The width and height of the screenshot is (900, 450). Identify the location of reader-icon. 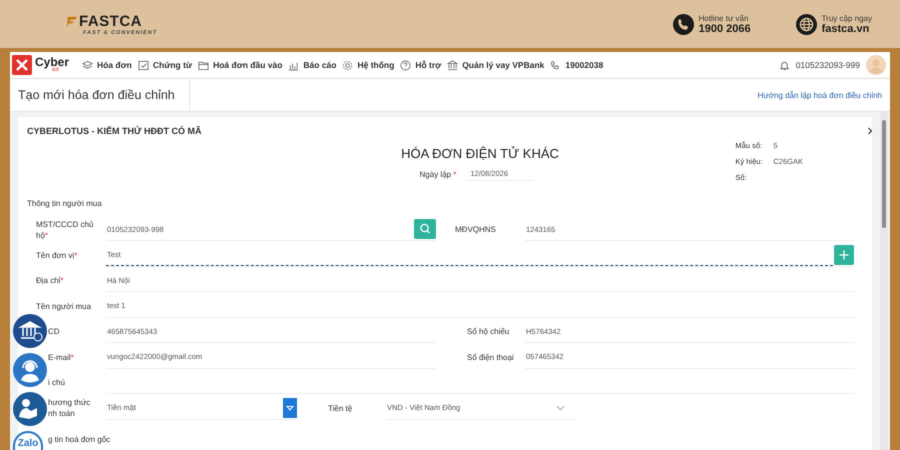
(30, 409).